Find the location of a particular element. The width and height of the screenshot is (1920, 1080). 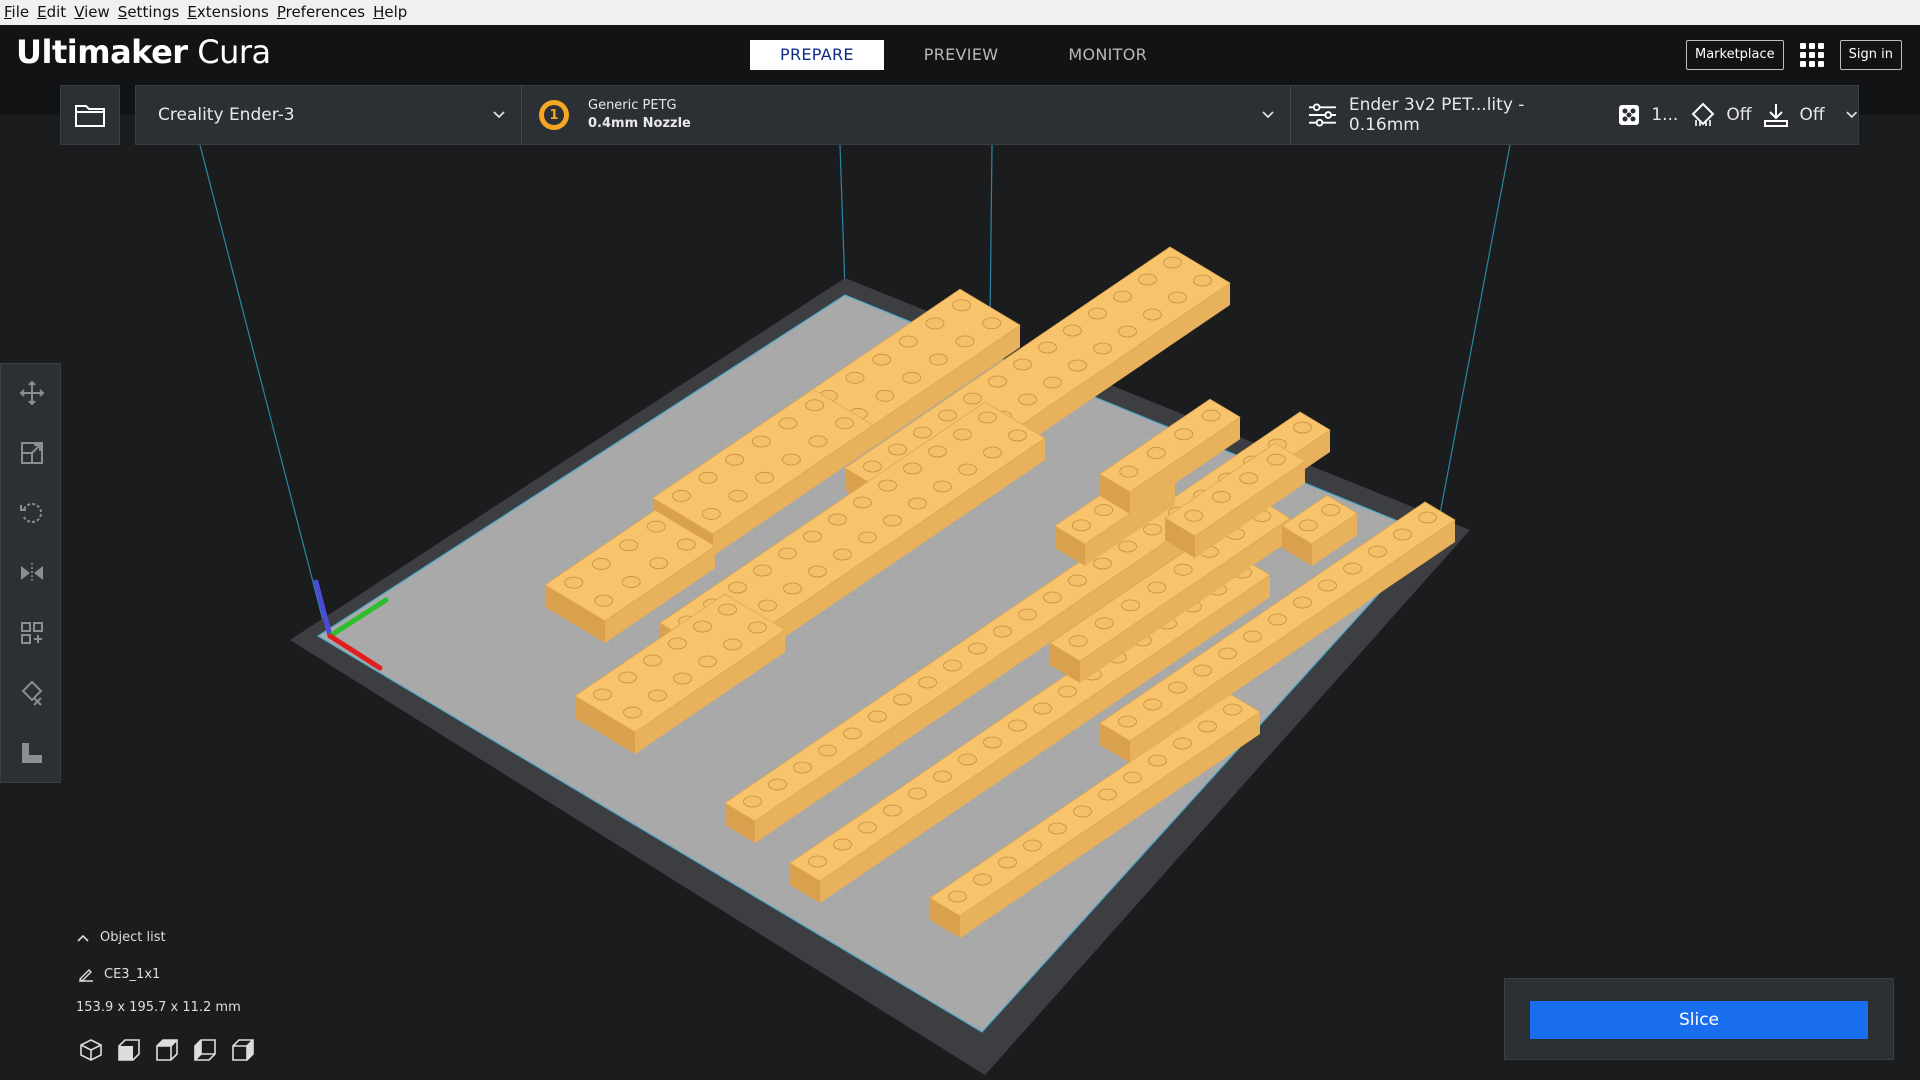

view-3d-icon is located at coordinates (91, 1050).